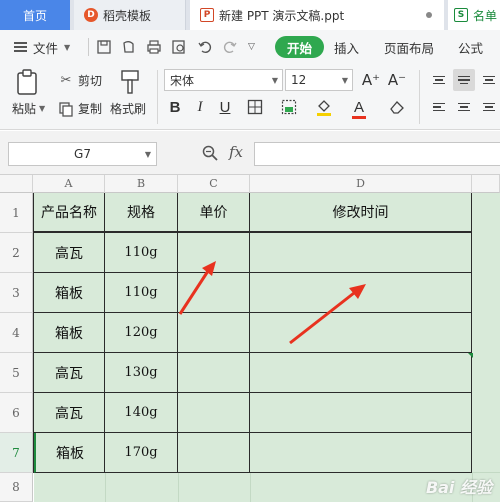  I want to click on fill-pattern-button, so click(289, 107).